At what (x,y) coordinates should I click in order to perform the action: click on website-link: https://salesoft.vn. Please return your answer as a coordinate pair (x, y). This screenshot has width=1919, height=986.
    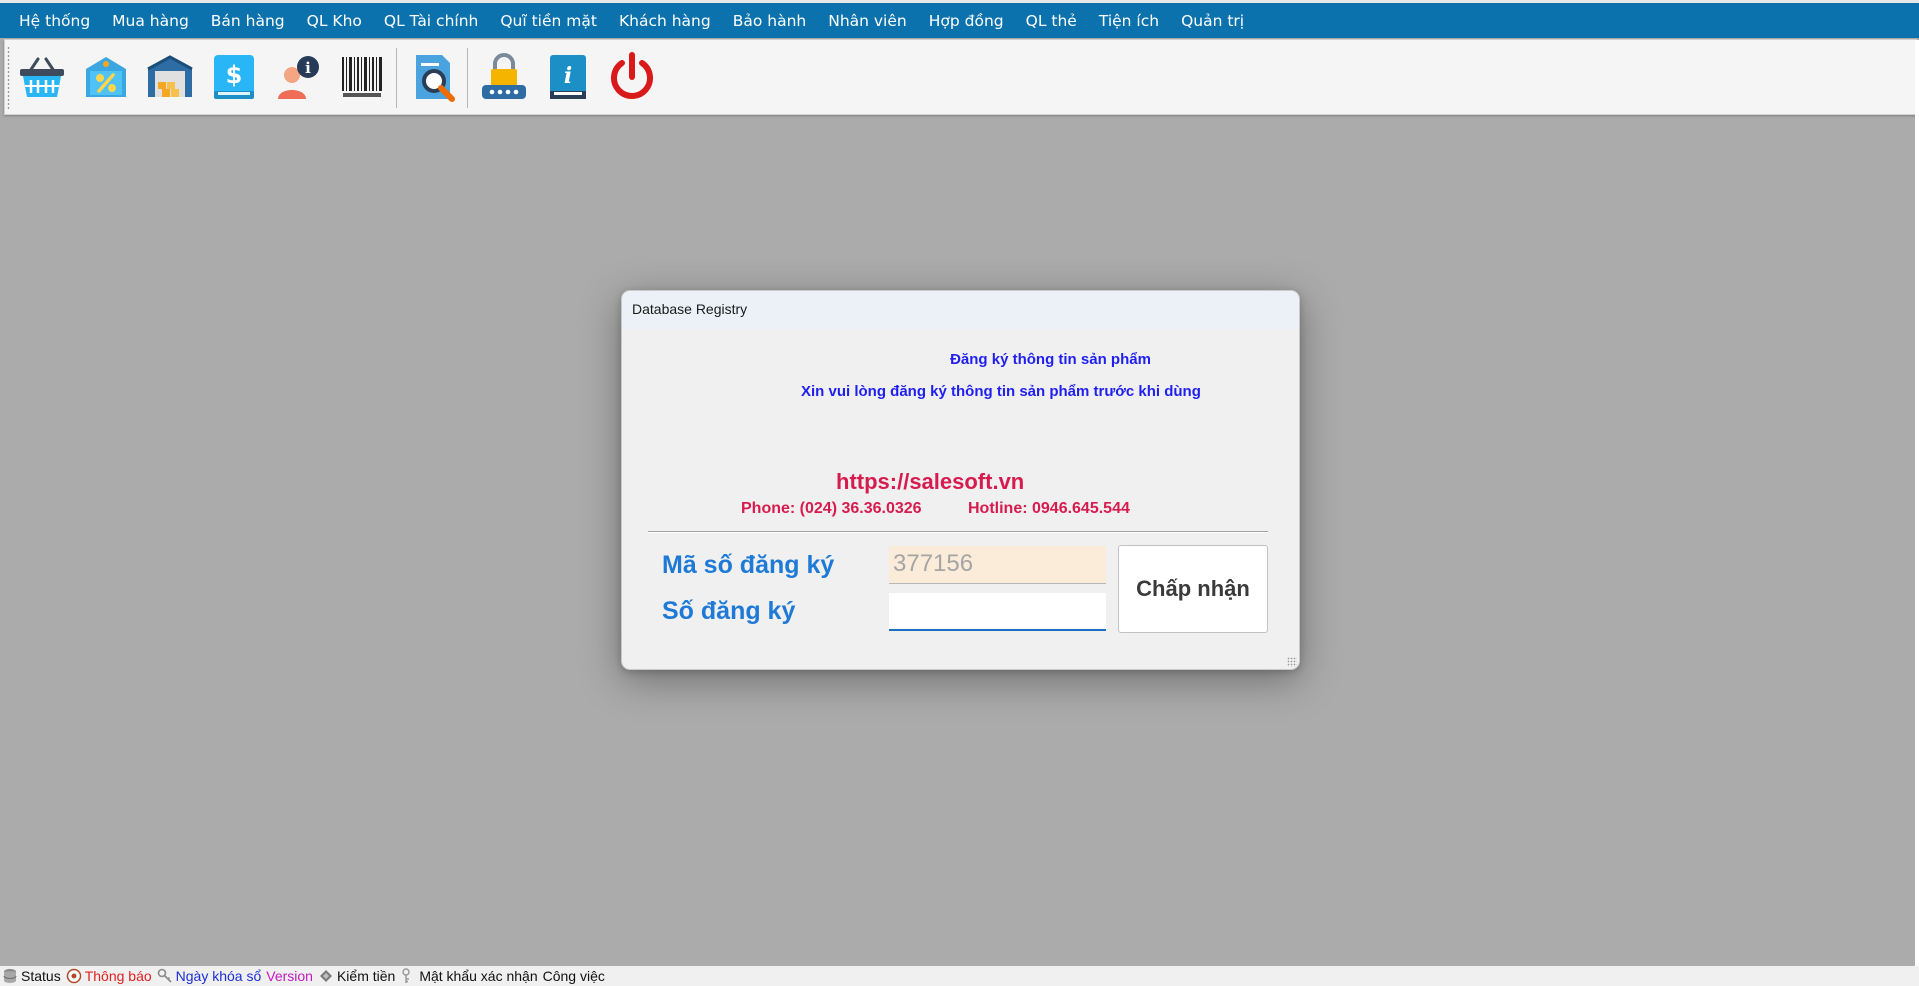
    Looking at the image, I should click on (960, 482).